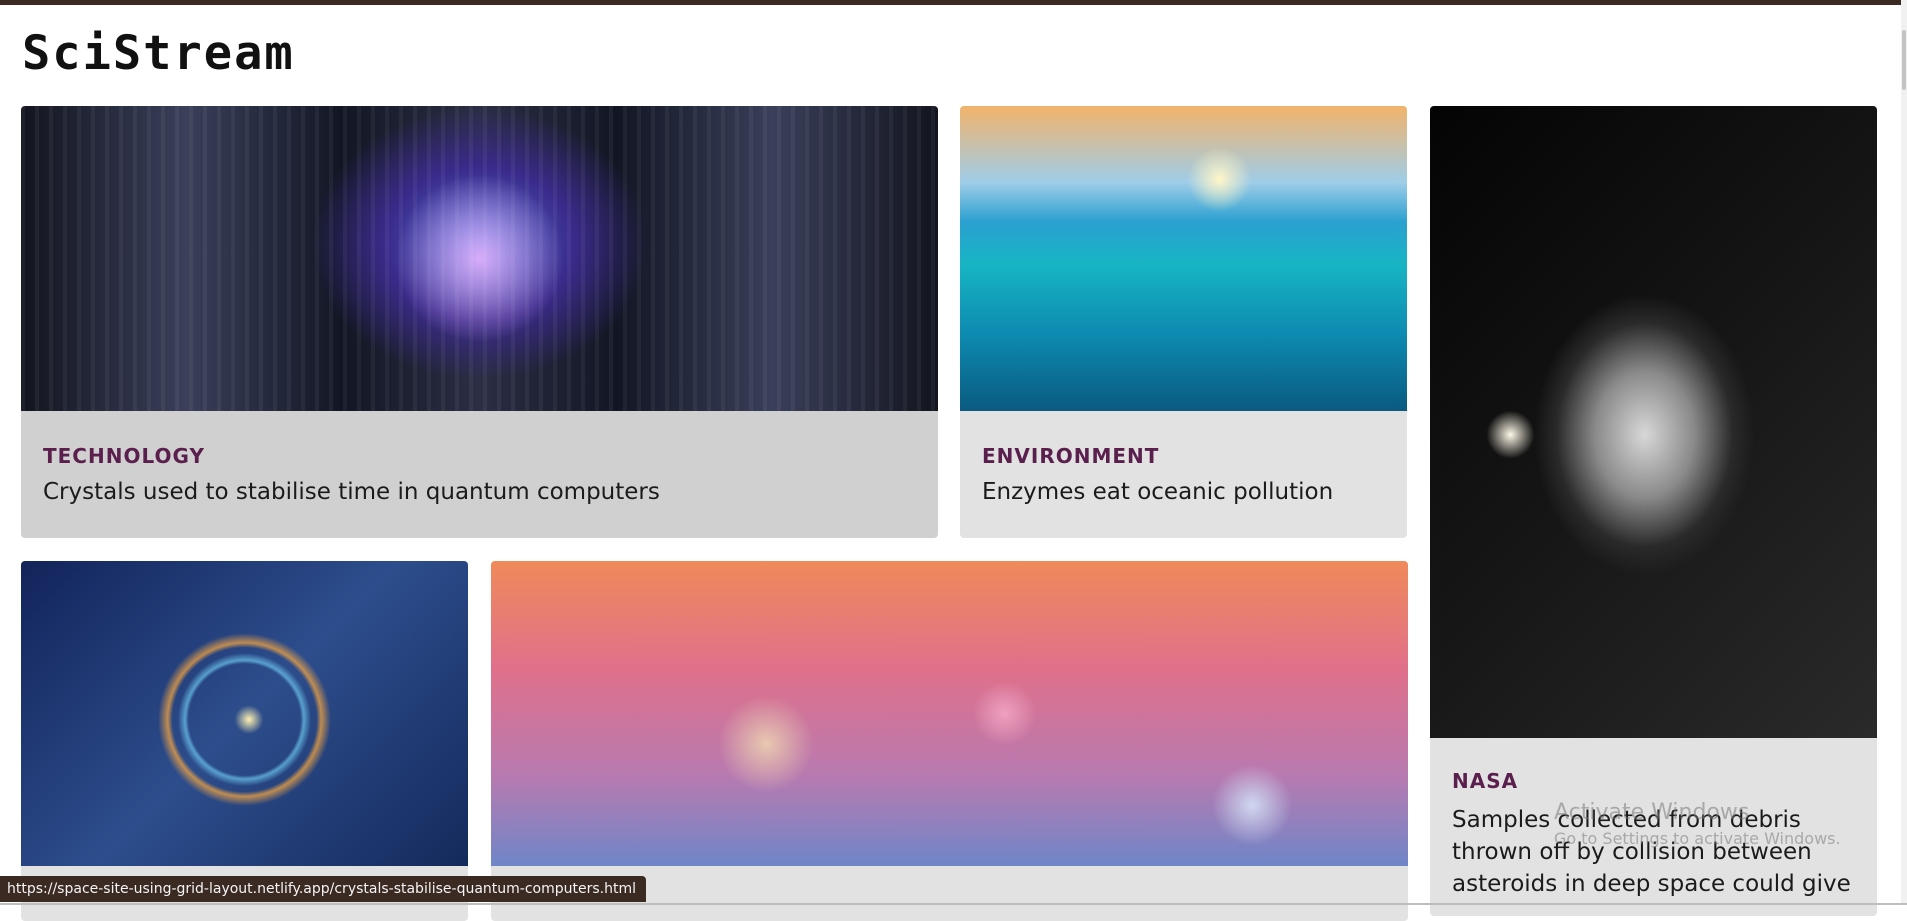 The image size is (1907, 921). I want to click on card-title: Enzymes eat oceanic pollution, so click(1157, 492).